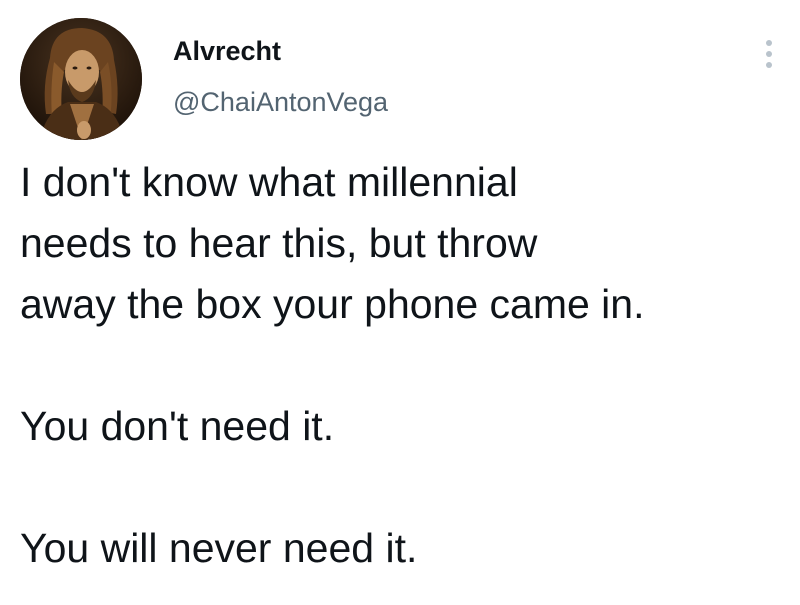  I want to click on tweet-text-line: needs to hear this, but throw, so click(279, 243).